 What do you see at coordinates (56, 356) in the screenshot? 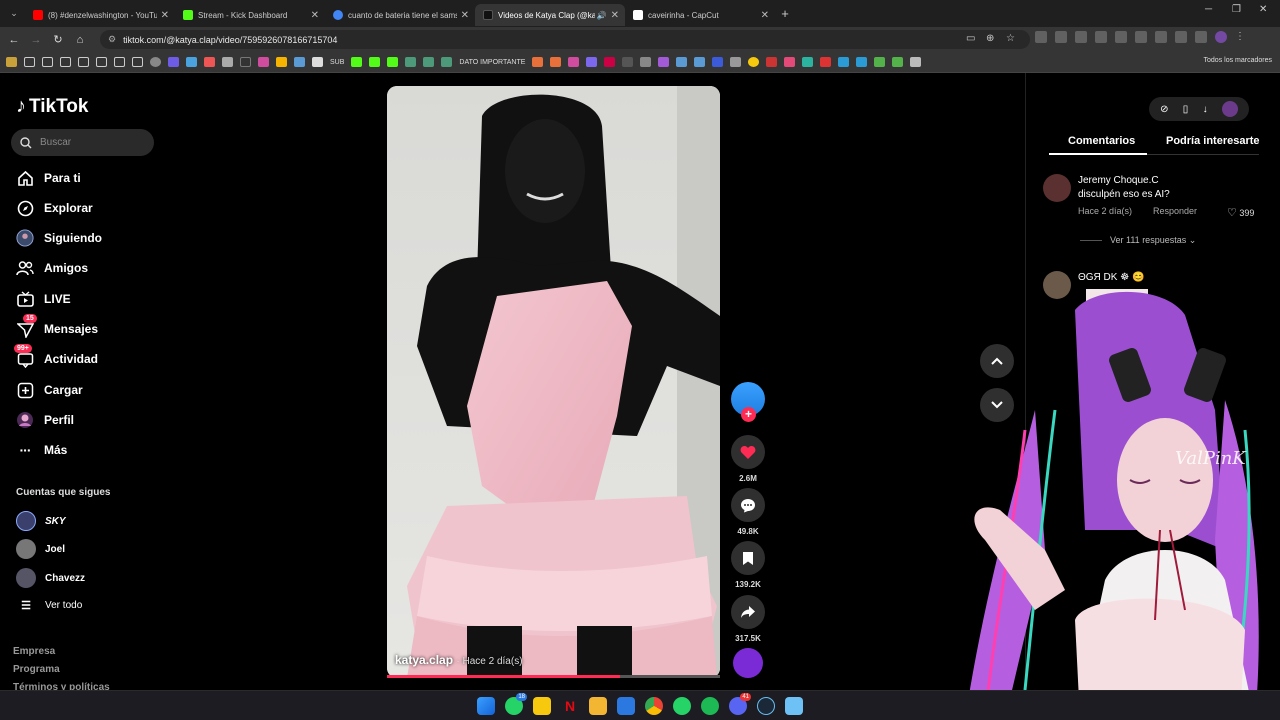
I see `menu-actividad: 99+ Actividad` at bounding box center [56, 356].